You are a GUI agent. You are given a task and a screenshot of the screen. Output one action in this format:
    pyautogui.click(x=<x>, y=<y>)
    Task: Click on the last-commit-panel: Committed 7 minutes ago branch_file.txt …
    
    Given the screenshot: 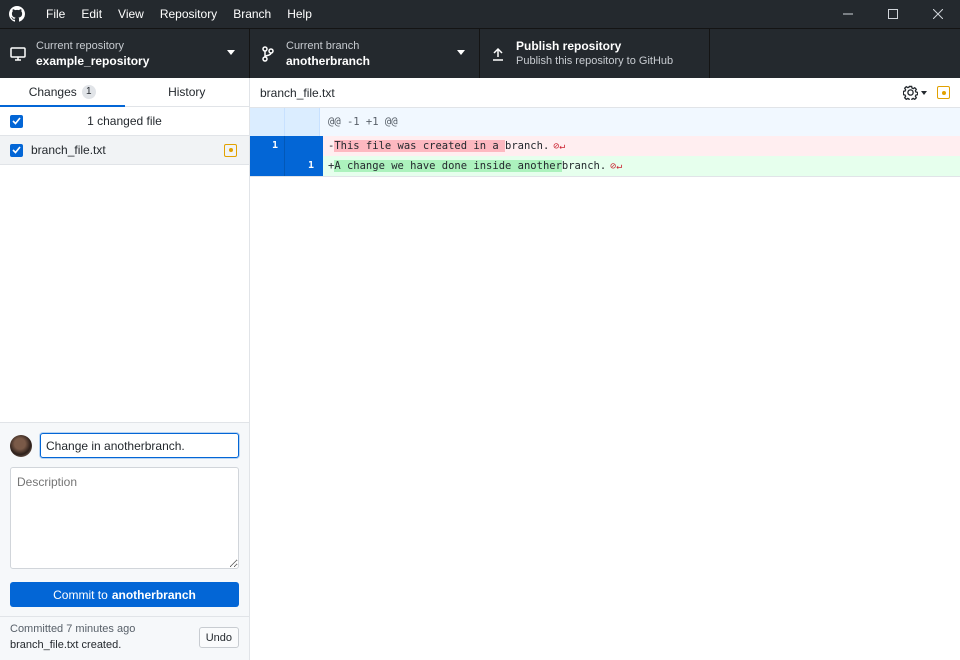 What is the action you would take?
    pyautogui.click(x=124, y=638)
    